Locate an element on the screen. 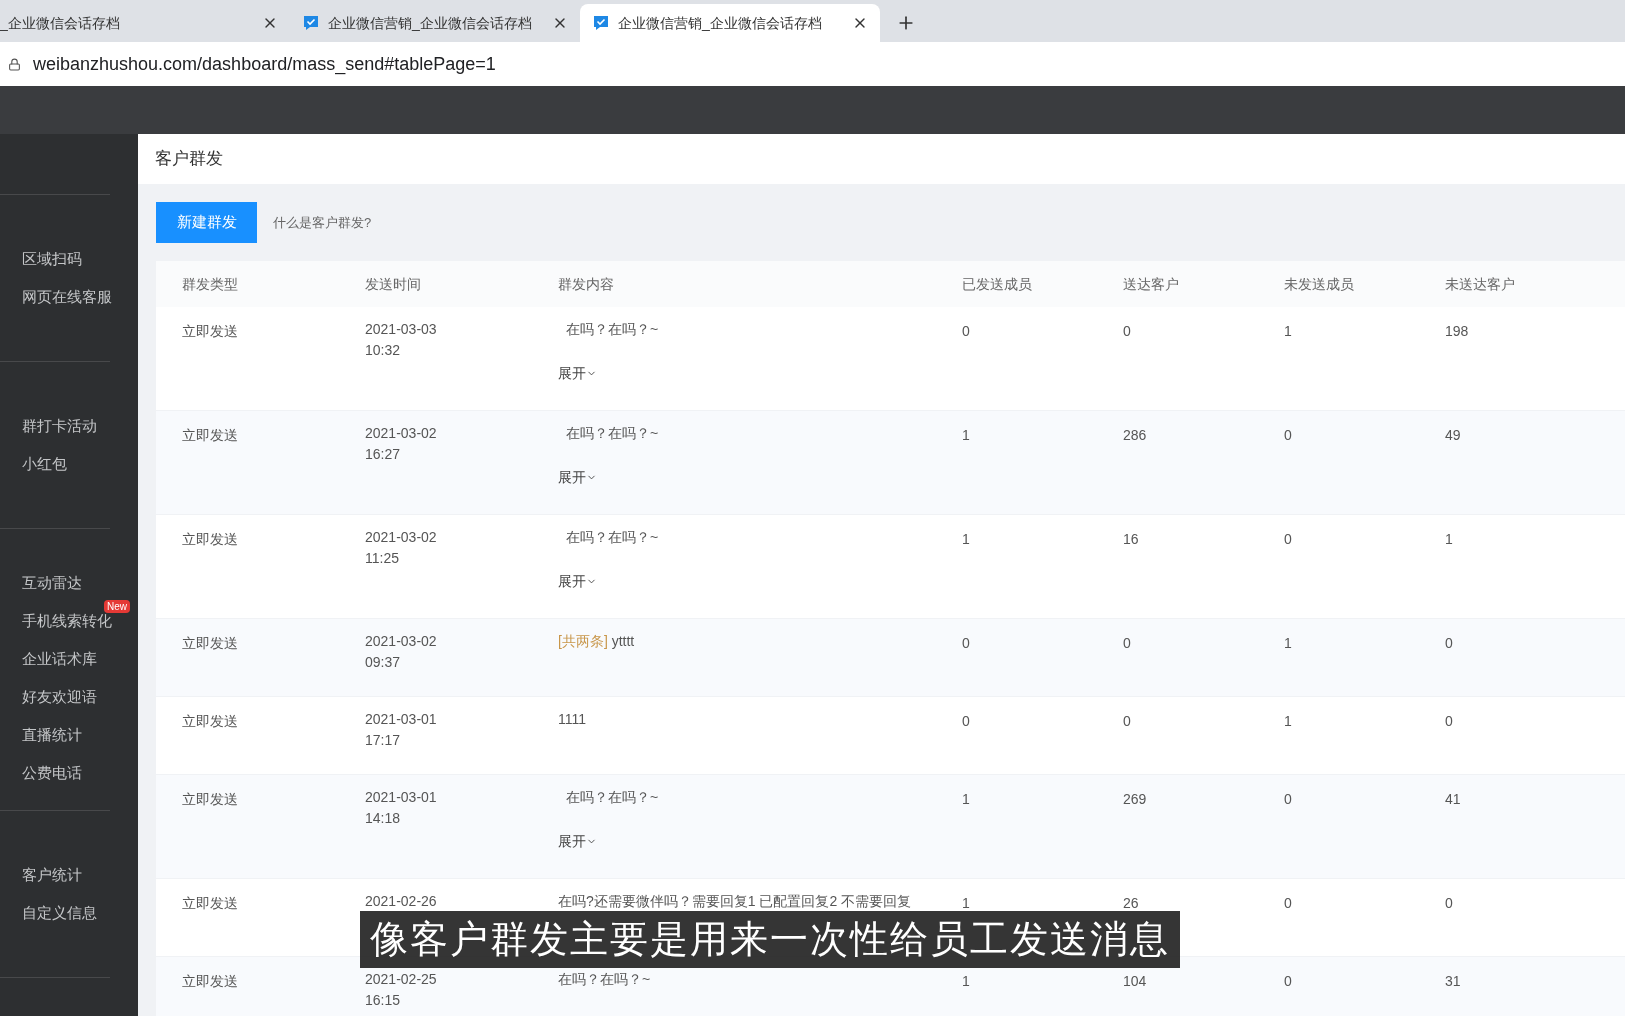 This screenshot has height=1016, width=1625. table-cell: 16 is located at coordinates (1131, 539).